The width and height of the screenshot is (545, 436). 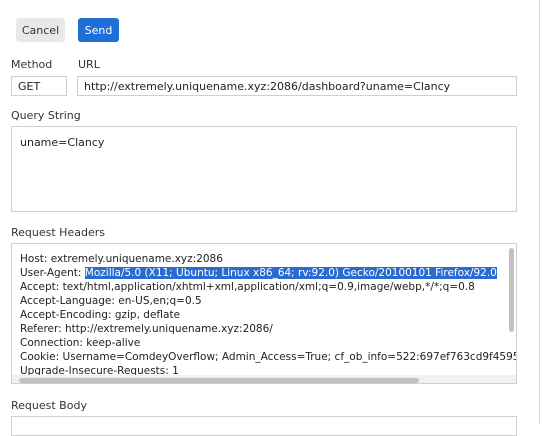 What do you see at coordinates (111, 301) in the screenshot?
I see `header-line: Accept-Language: en-US,en;q=0.5` at bounding box center [111, 301].